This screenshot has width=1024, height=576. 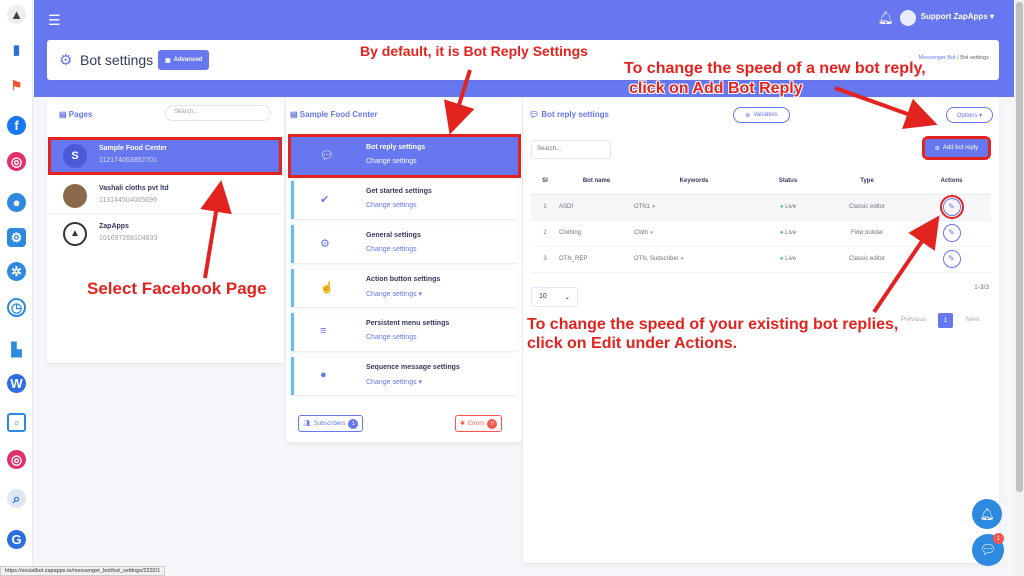 I want to click on clock-icon: ◷, so click(x=16, y=307).